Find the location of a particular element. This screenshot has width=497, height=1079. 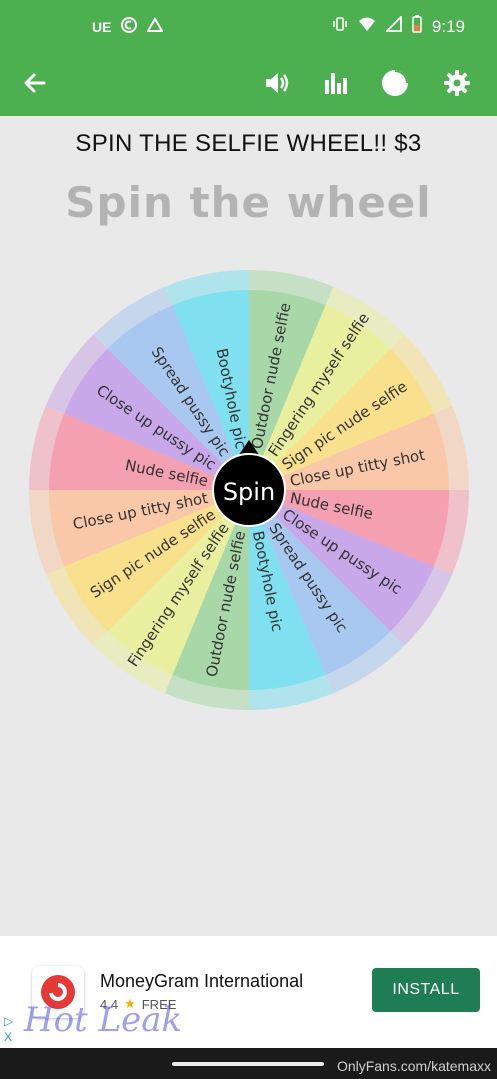

page-title: SPIN THE SELFIE WHEEL!! $3 is located at coordinates (248, 143).